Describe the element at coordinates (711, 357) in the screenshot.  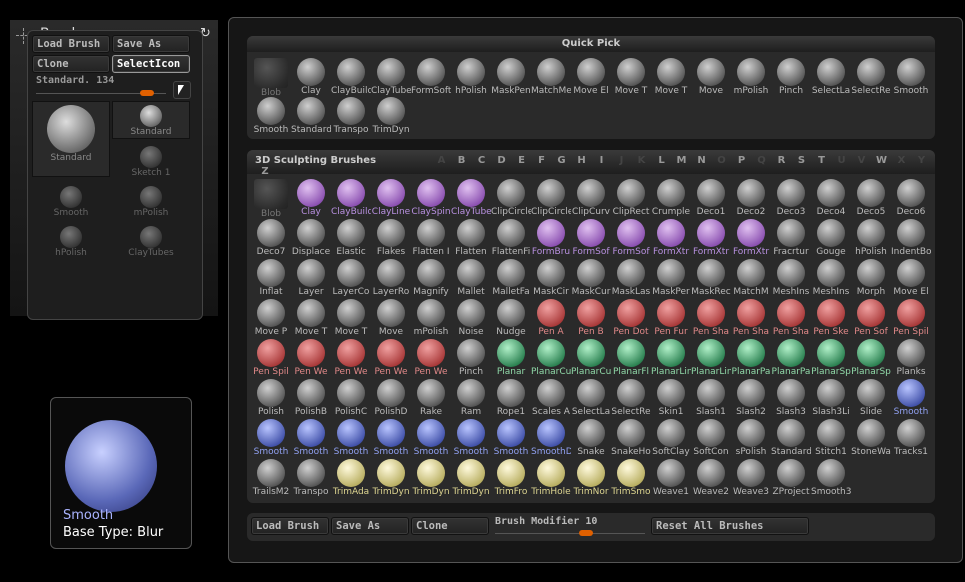
I see `brush-item: PlanarLin` at that location.